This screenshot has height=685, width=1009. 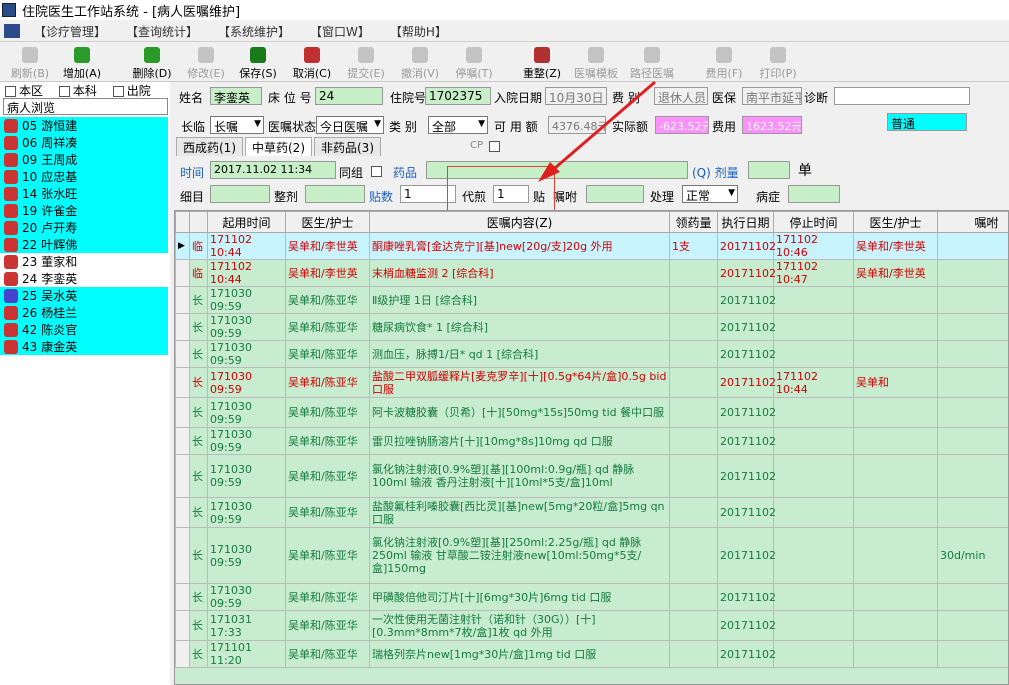 I want to click on patient-bed: 06, so click(x=30, y=142).